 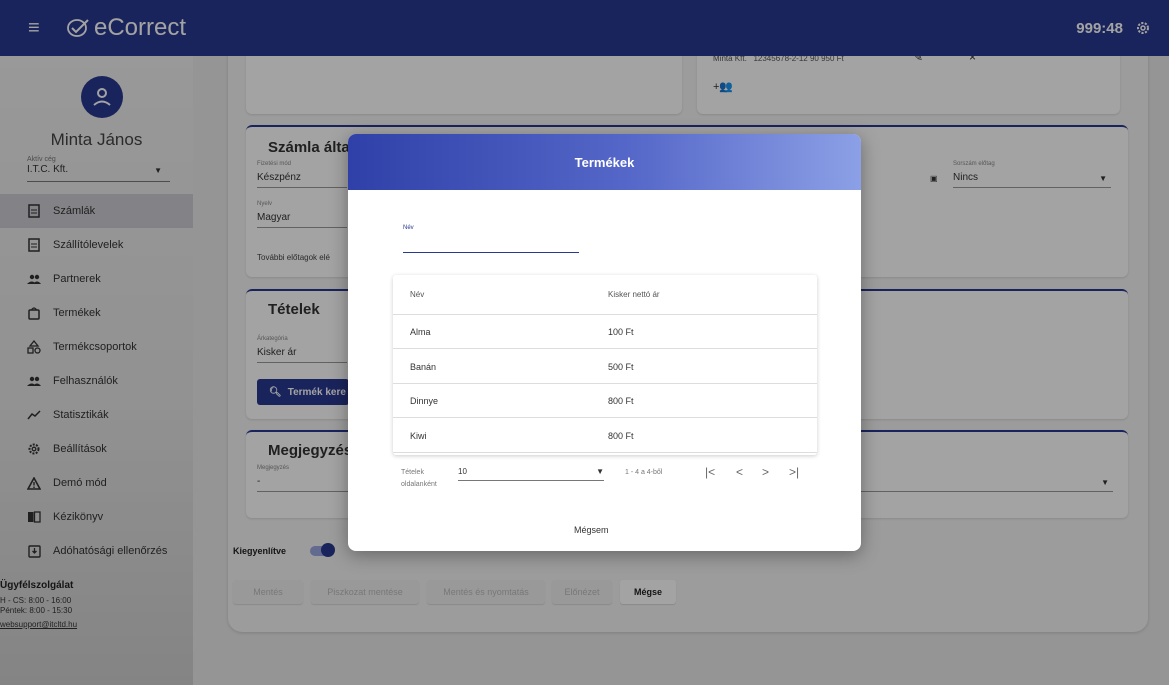 I want to click on column-header-name: Név, so click(x=417, y=294).